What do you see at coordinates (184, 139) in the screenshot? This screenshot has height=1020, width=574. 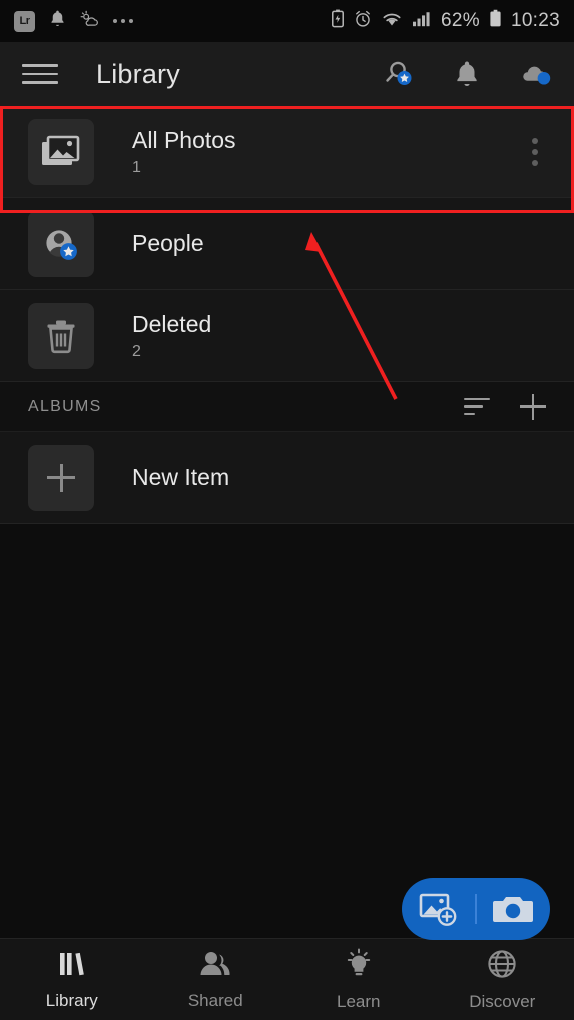 I see `list-item-title: All Photos` at bounding box center [184, 139].